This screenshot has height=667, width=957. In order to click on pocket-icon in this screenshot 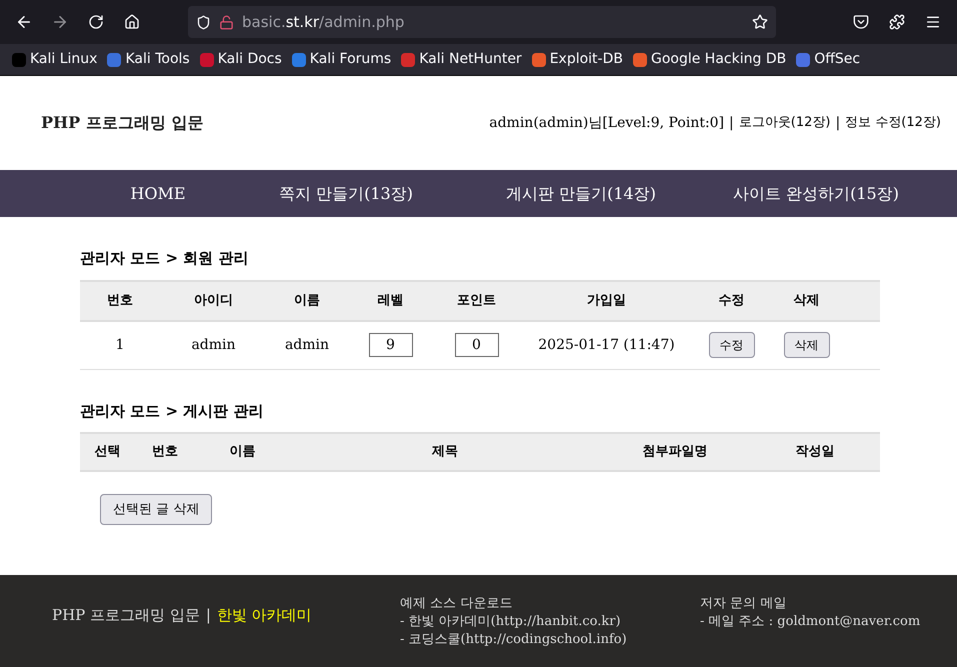, I will do `click(861, 22)`.